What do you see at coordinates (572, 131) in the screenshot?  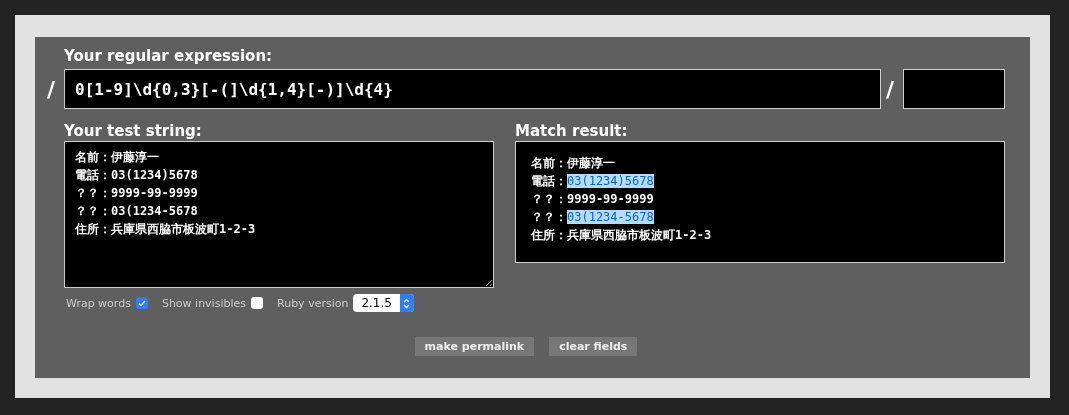 I see `match-result-label: Match result:` at bounding box center [572, 131].